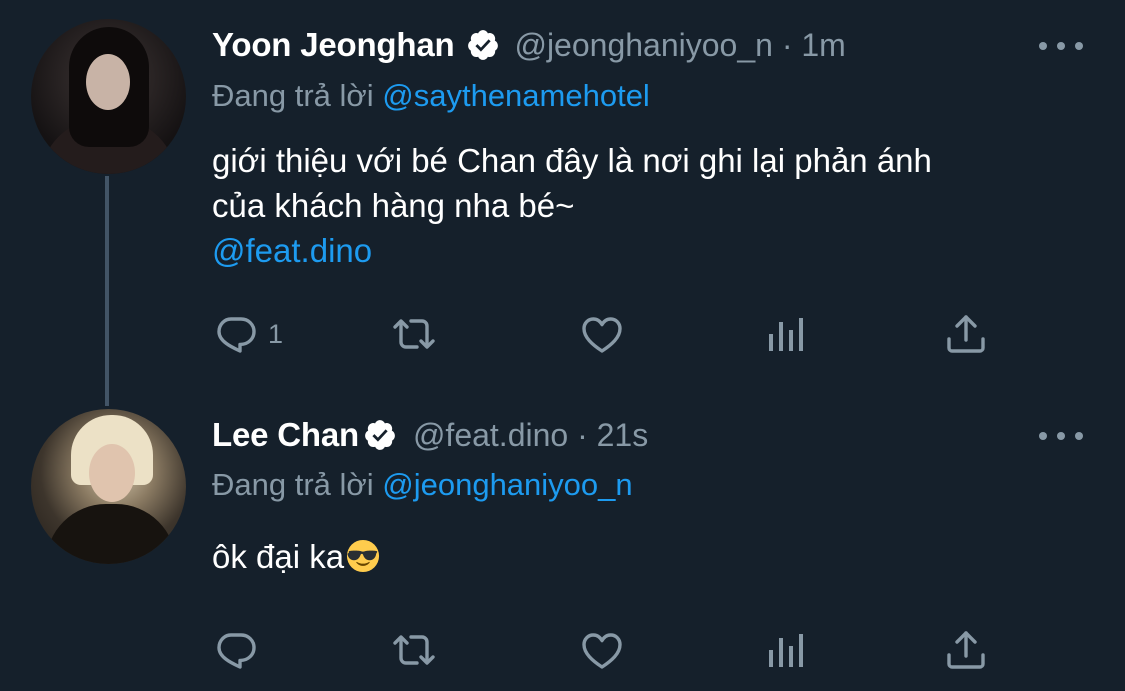 Image resolution: width=1125 pixels, height=691 pixels. What do you see at coordinates (507, 484) in the screenshot?
I see `replying-to-mention-link: @jeonghaniyoo_n` at bounding box center [507, 484].